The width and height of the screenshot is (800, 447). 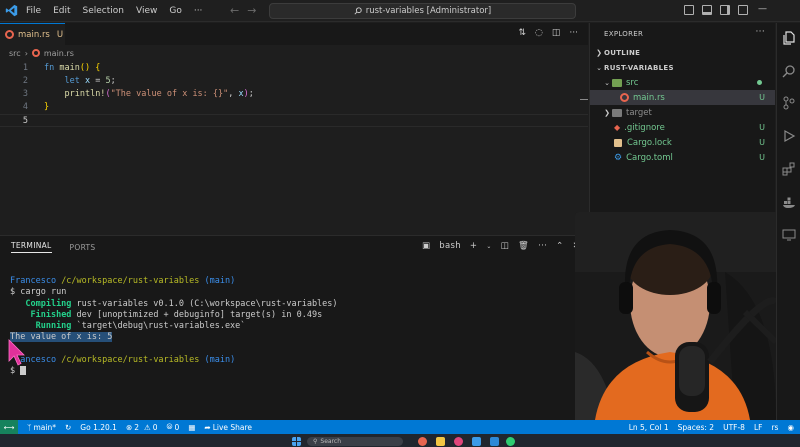 I want to click on broadcast-icon: ⦾, so click(x=169, y=426).